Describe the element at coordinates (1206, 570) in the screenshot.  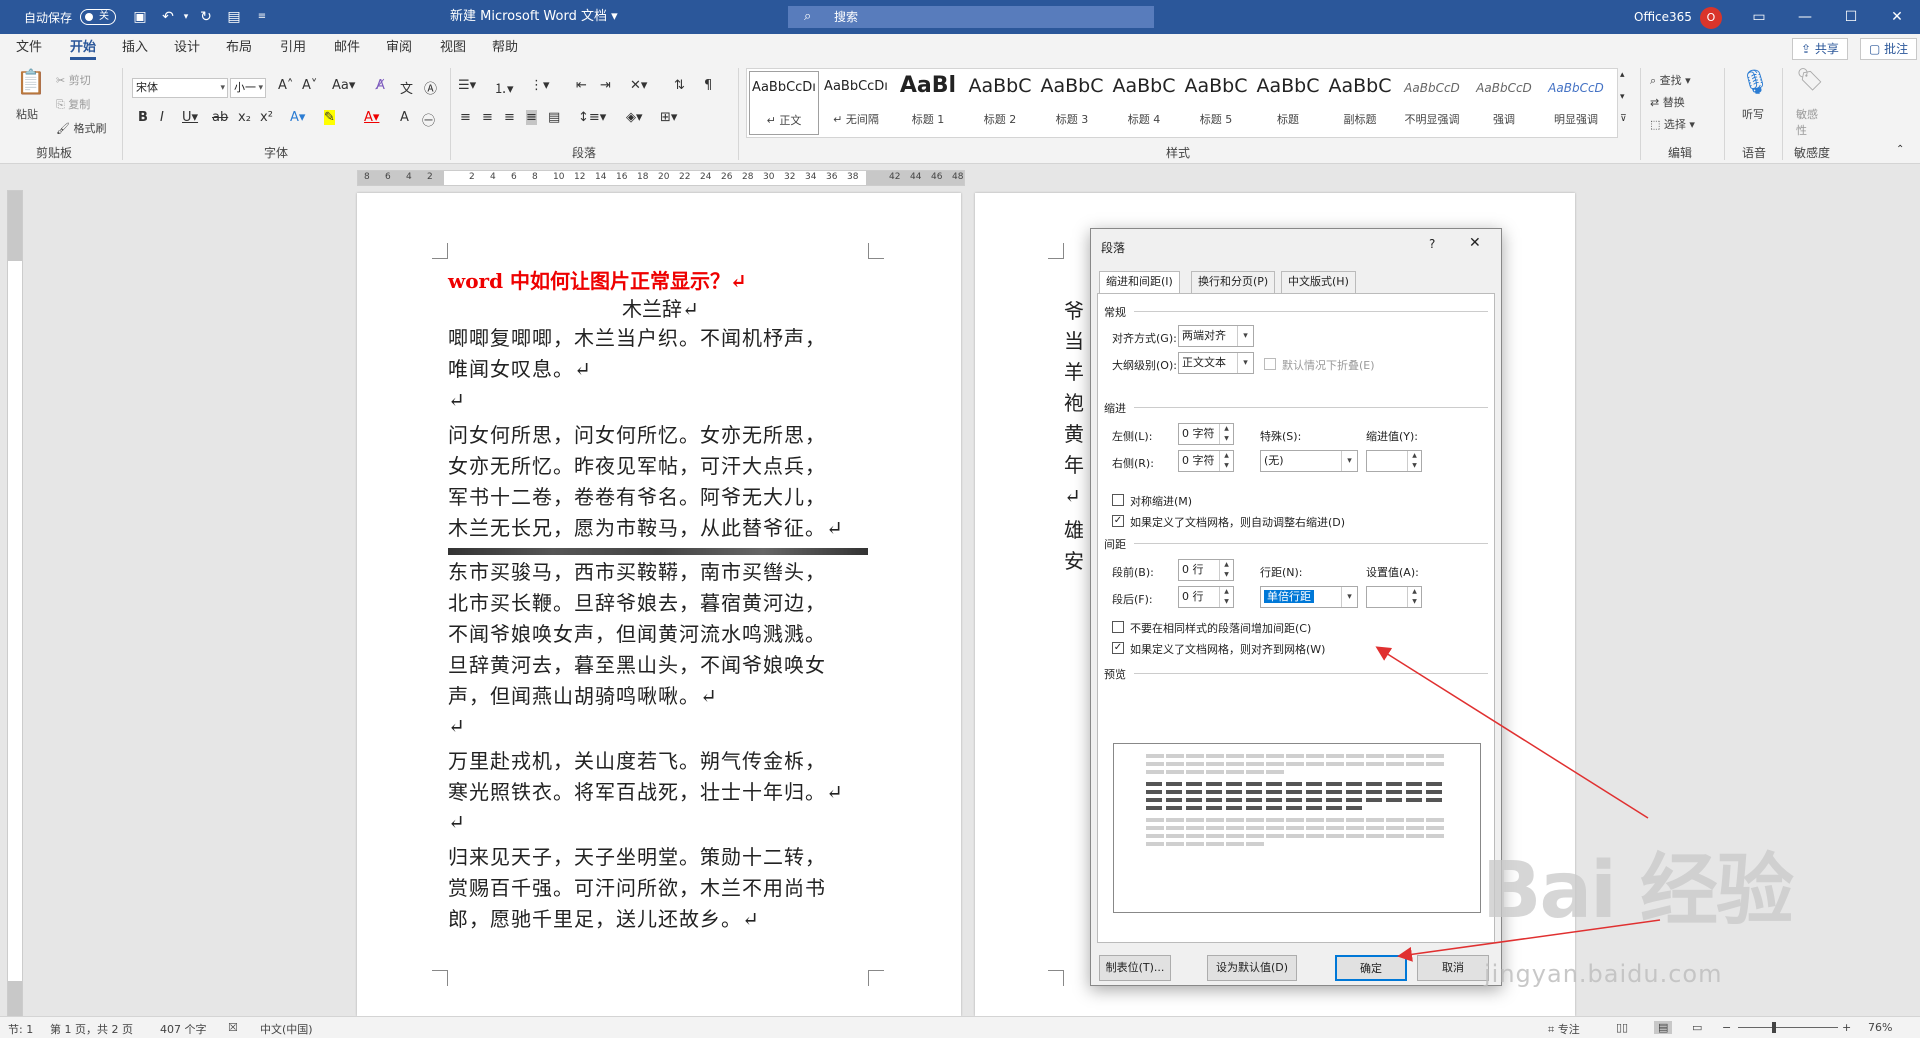
I see `space-before-stepper: 0 行 ▲ ▼` at that location.